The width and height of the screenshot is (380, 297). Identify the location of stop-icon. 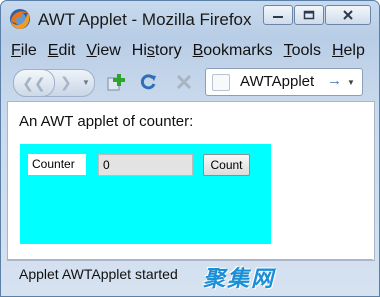
(184, 82).